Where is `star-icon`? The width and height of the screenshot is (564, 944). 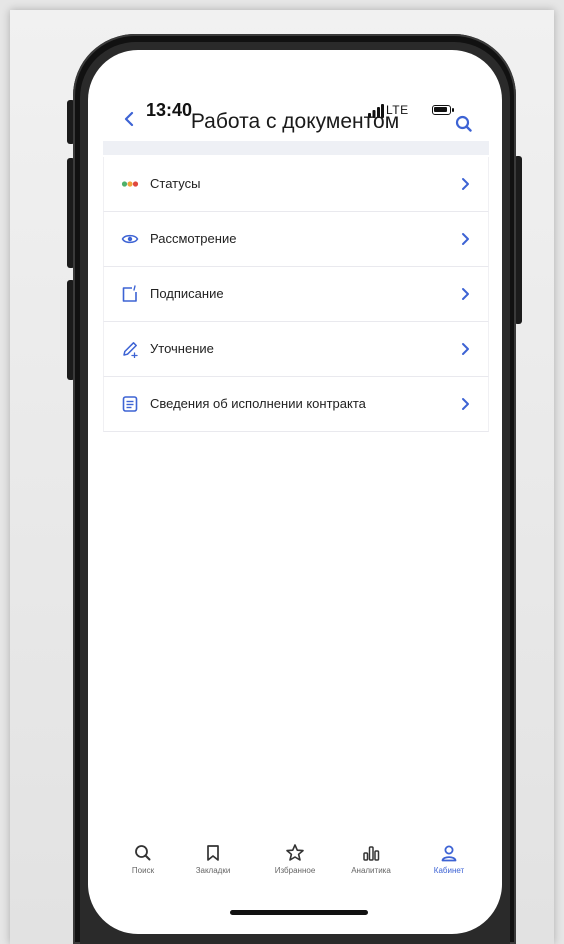
star-icon is located at coordinates (295, 852).